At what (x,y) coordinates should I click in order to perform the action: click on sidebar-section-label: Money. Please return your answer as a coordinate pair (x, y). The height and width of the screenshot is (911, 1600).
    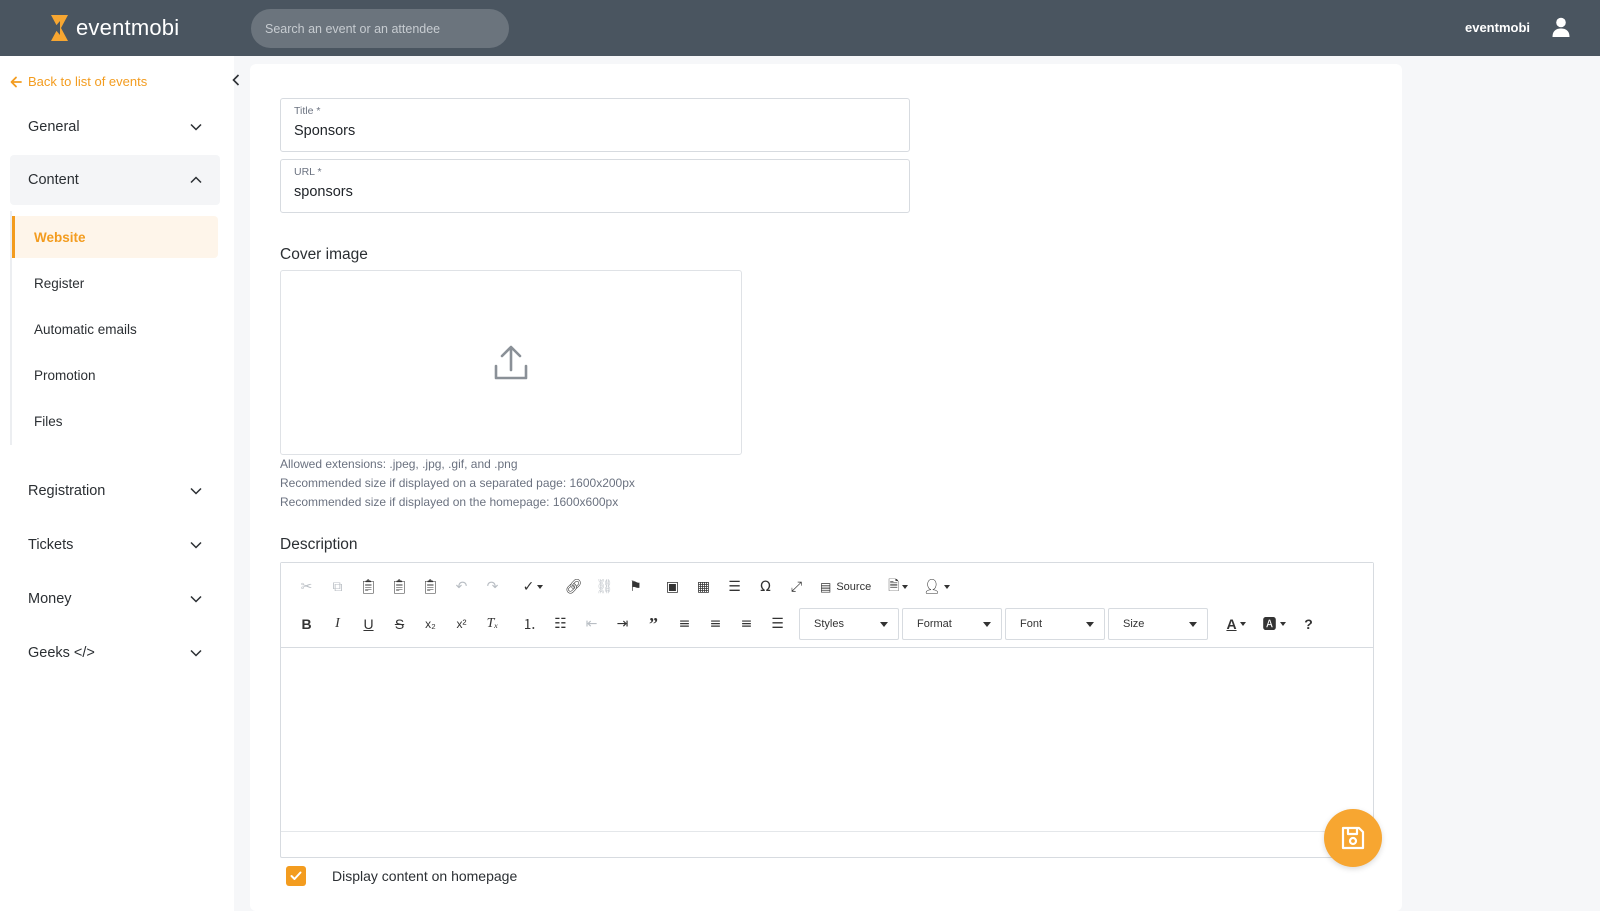
    Looking at the image, I should click on (50, 599).